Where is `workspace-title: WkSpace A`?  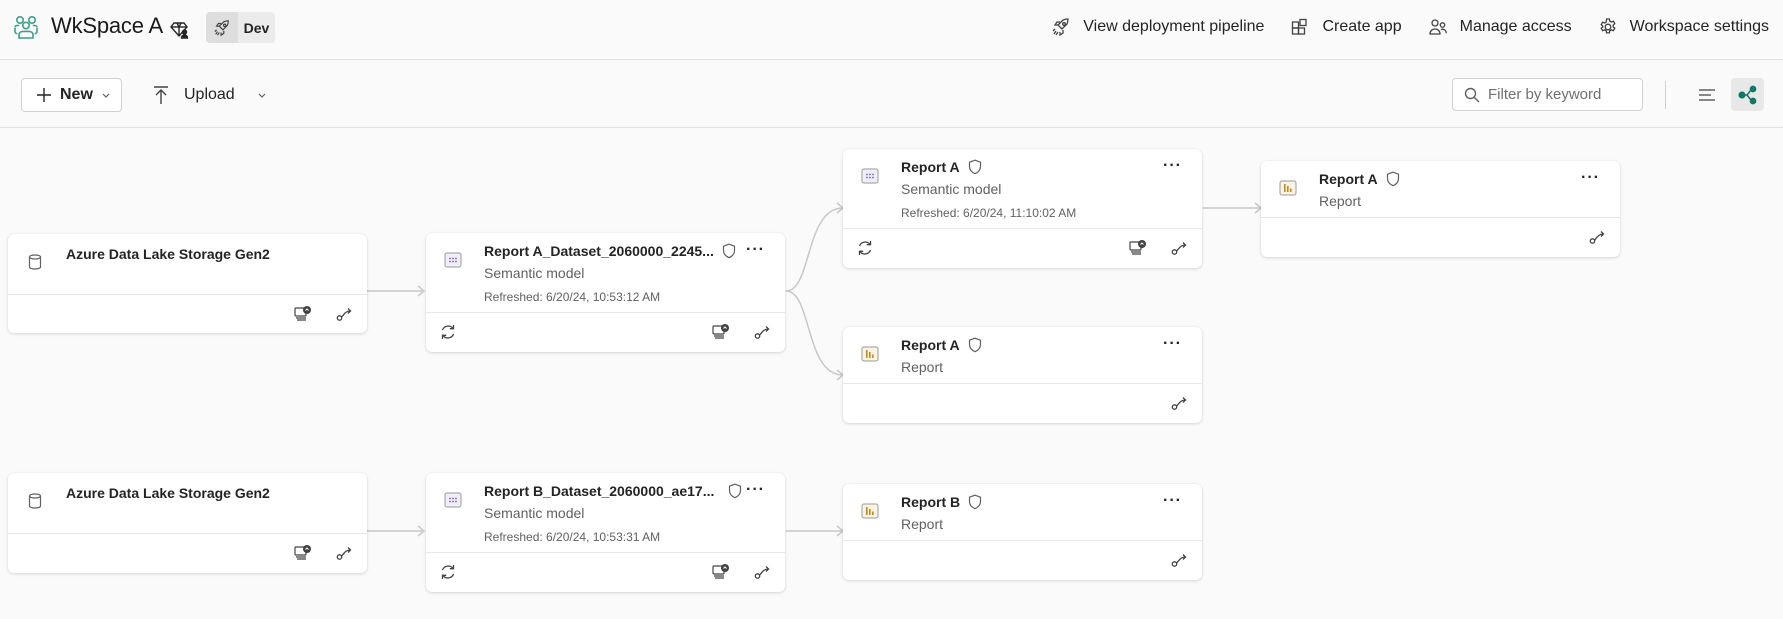 workspace-title: WkSpace A is located at coordinates (107, 25).